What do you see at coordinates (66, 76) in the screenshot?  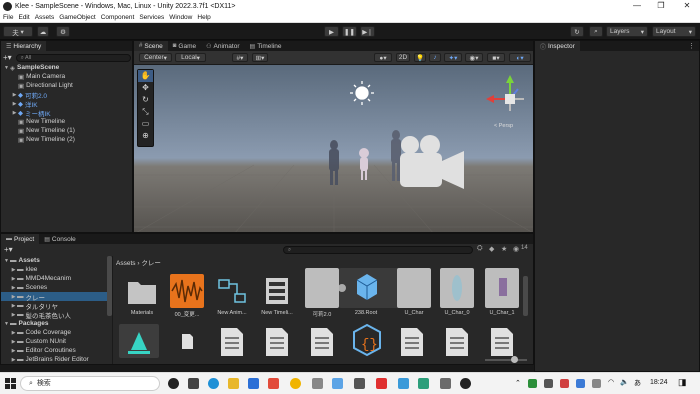 I see `hierarchy-item: ▣ Main Camera` at bounding box center [66, 76].